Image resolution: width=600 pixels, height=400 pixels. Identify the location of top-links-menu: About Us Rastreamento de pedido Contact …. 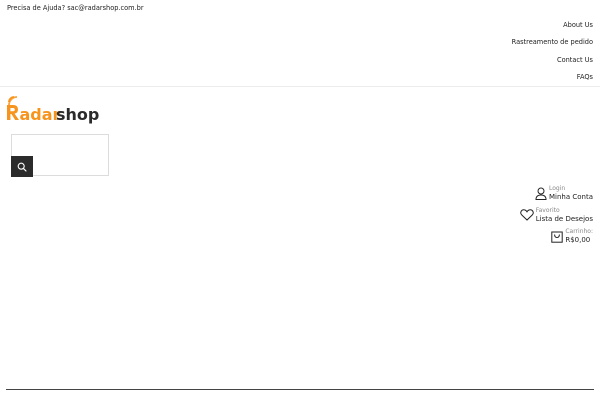
(493, 54).